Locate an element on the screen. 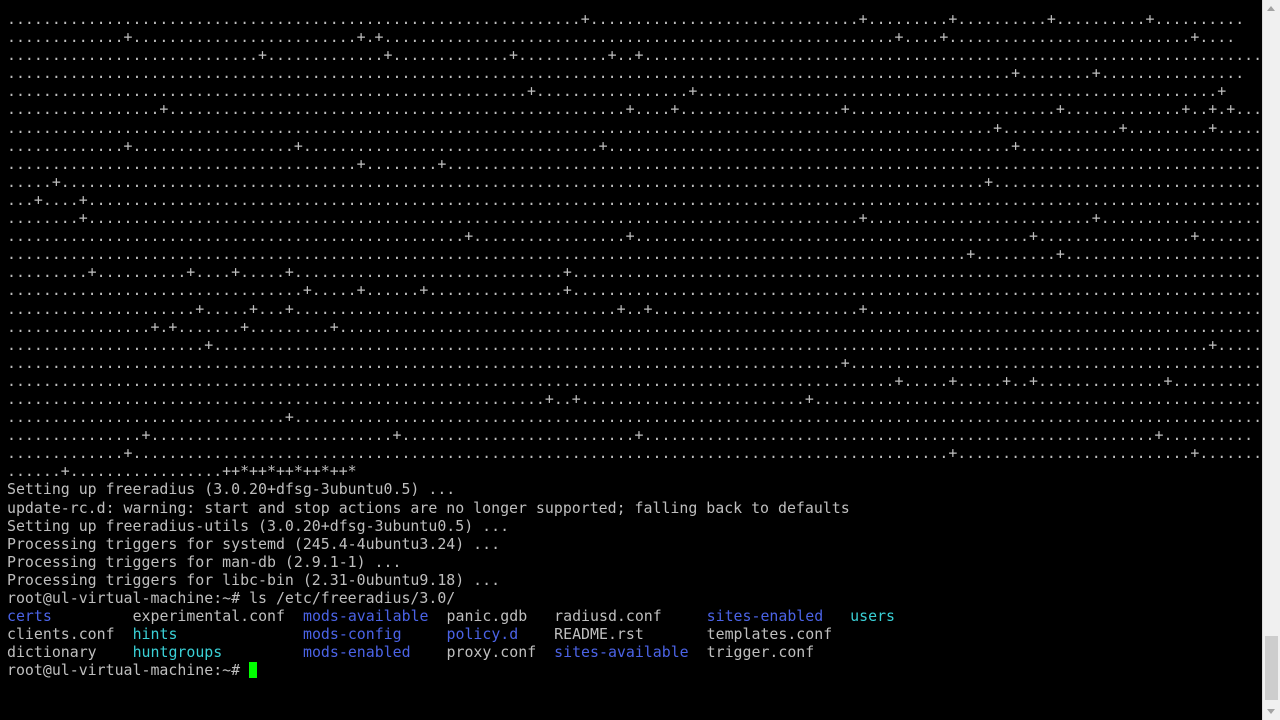 The image size is (1280, 720). listing-entry: certs is located at coordinates (29, 616).